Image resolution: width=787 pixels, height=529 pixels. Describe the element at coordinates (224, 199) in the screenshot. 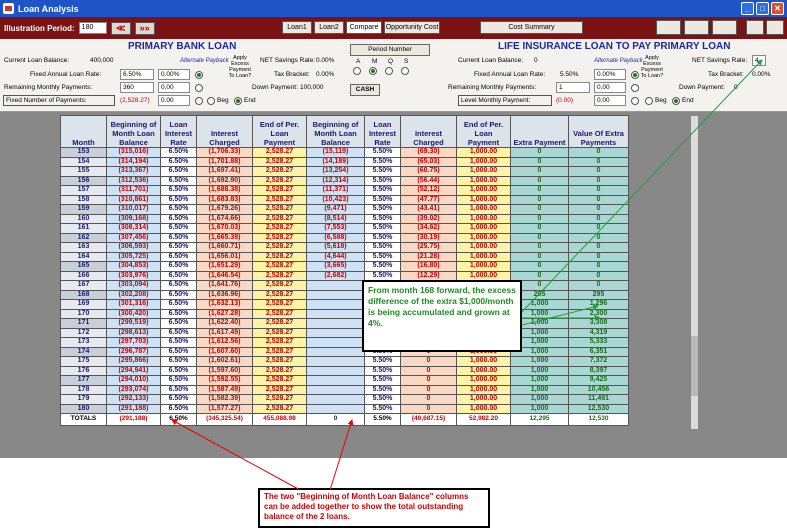

I see `table-cell: (1,683.83)` at that location.